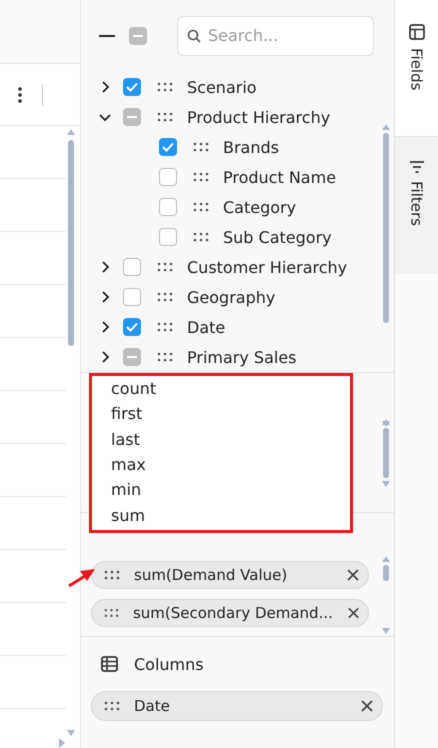  I want to click on column-pill: Date, so click(237, 706).